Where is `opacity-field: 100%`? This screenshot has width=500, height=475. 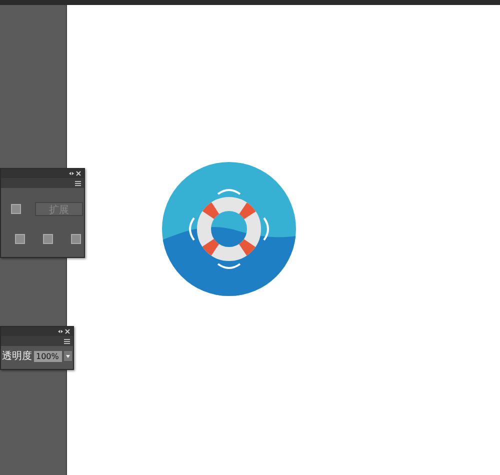 opacity-field: 100% is located at coordinates (48, 356).